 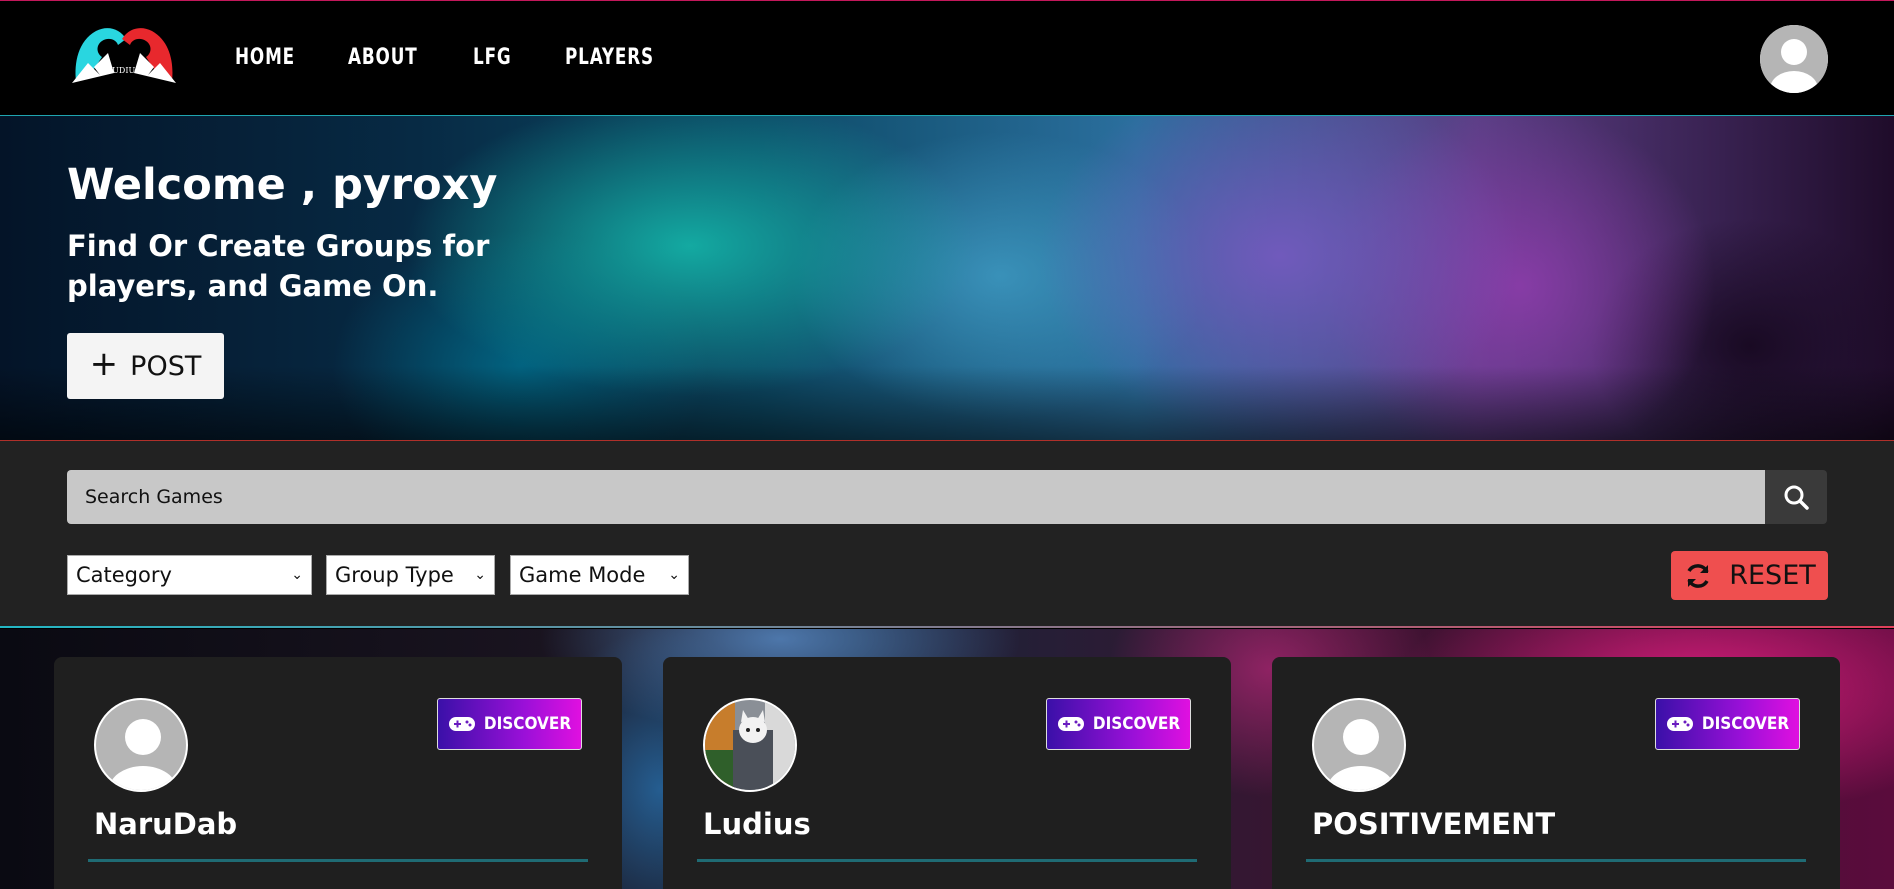 I want to click on nav-links: HOME ABOUT LFG PLAYERS, so click(x=479, y=57).